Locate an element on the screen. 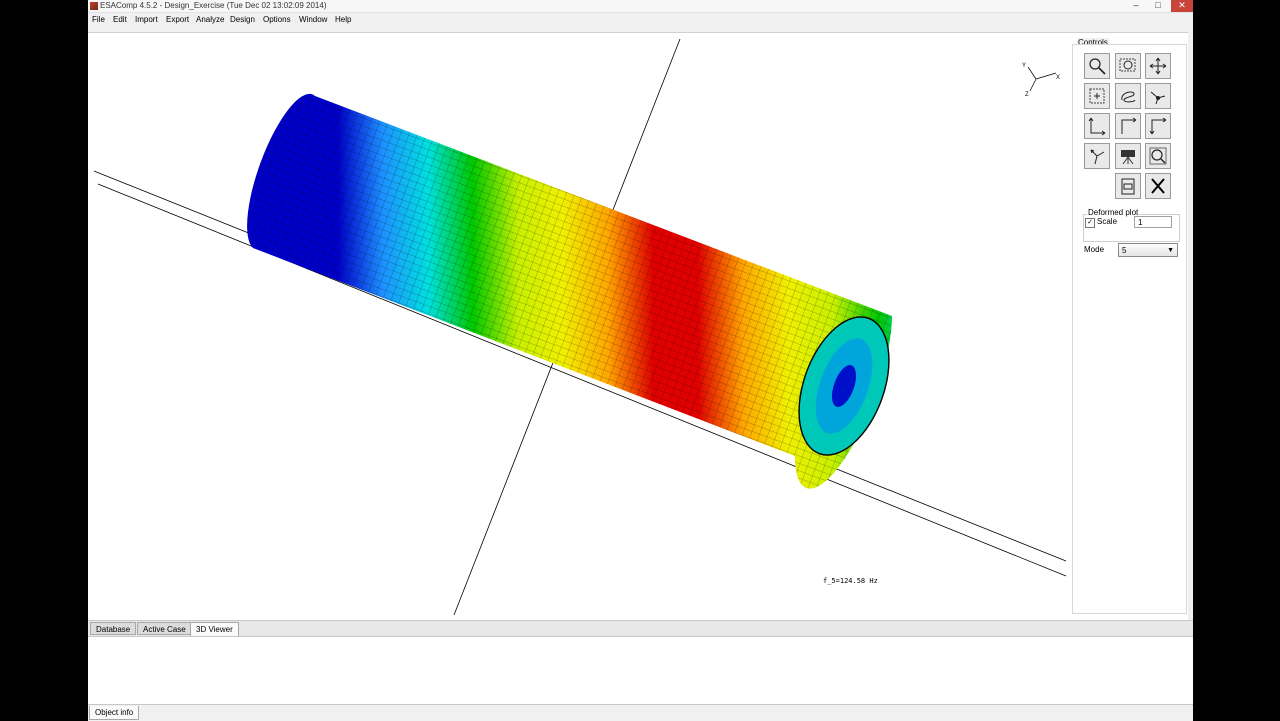 The height and width of the screenshot is (721, 1280). mode-value: 5 is located at coordinates (1124, 250).